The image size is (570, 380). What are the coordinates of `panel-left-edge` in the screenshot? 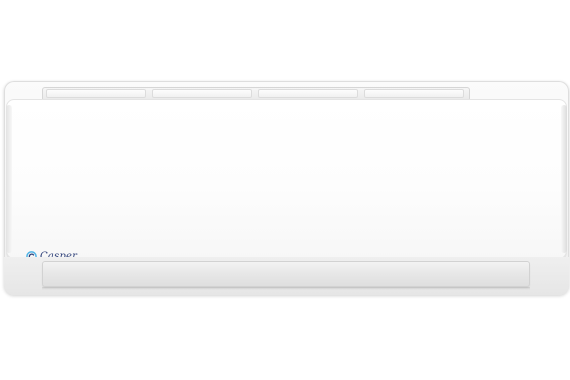 It's located at (9, 179).